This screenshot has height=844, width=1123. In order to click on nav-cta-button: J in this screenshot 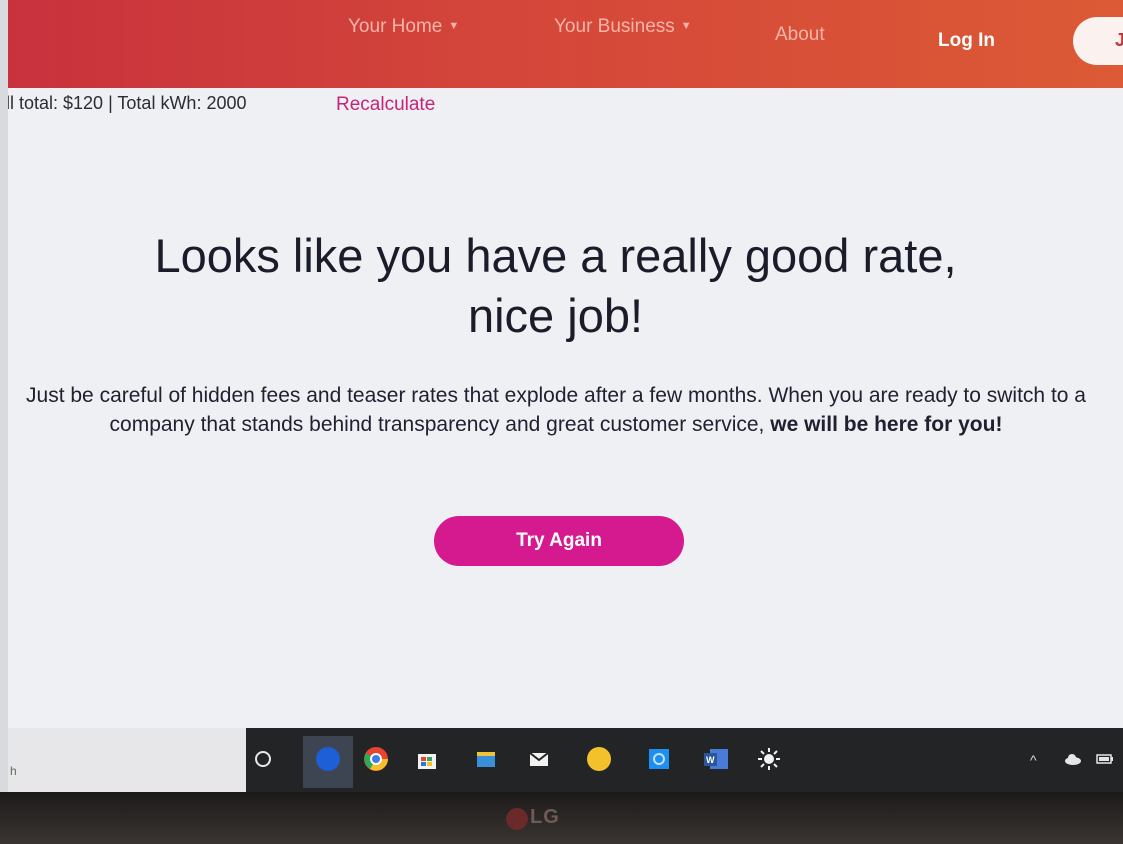, I will do `click(1098, 41)`.